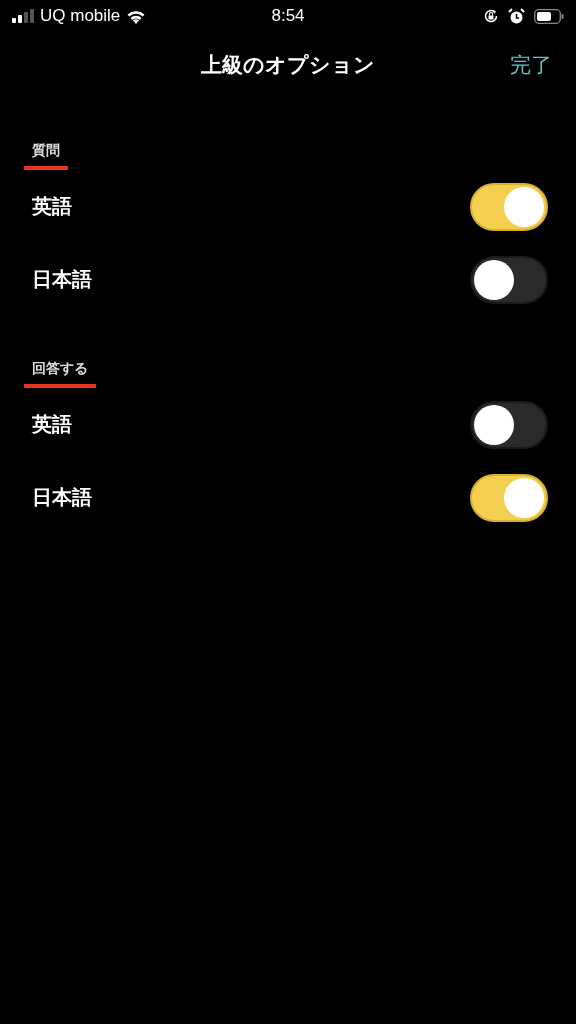 This screenshot has height=1024, width=576. I want to click on battery-icon, so click(549, 16).